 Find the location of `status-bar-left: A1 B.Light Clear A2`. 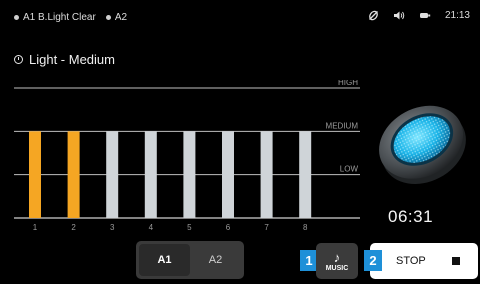

status-bar-left: A1 B.Light Clear A2 is located at coordinates (70, 17).